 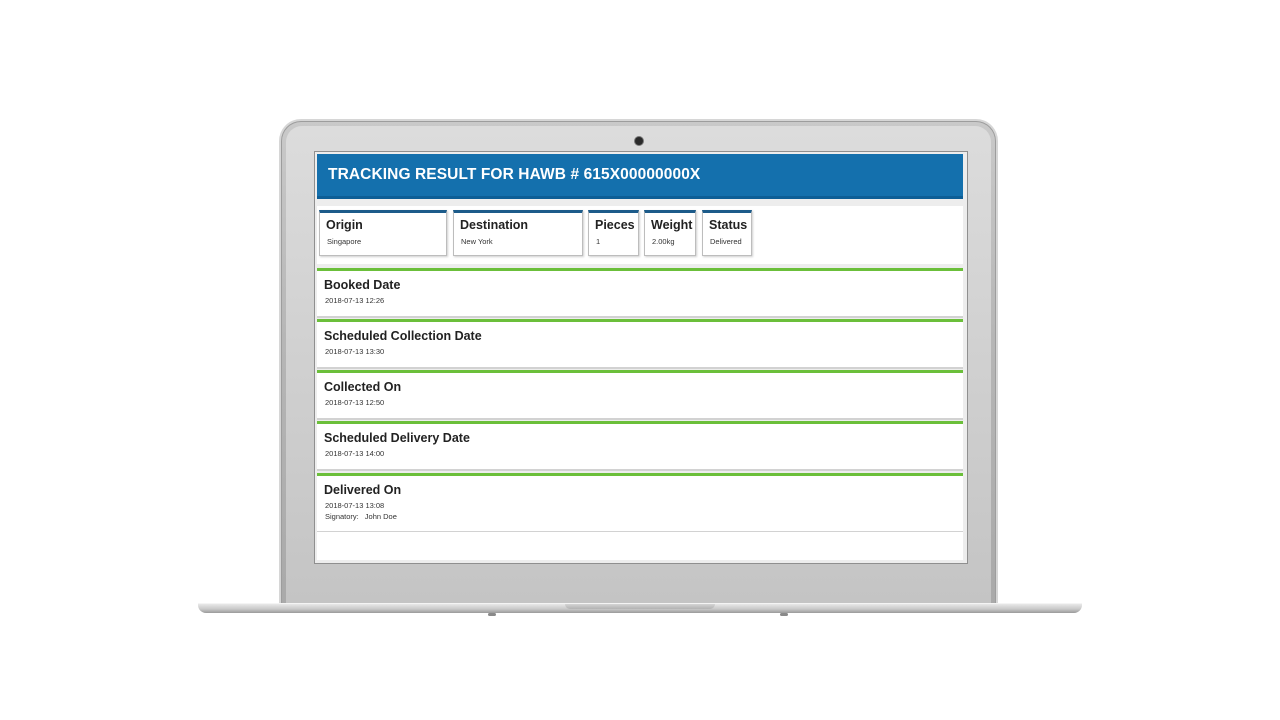 What do you see at coordinates (726, 241) in the screenshot?
I see `status-badge: Delivered` at bounding box center [726, 241].